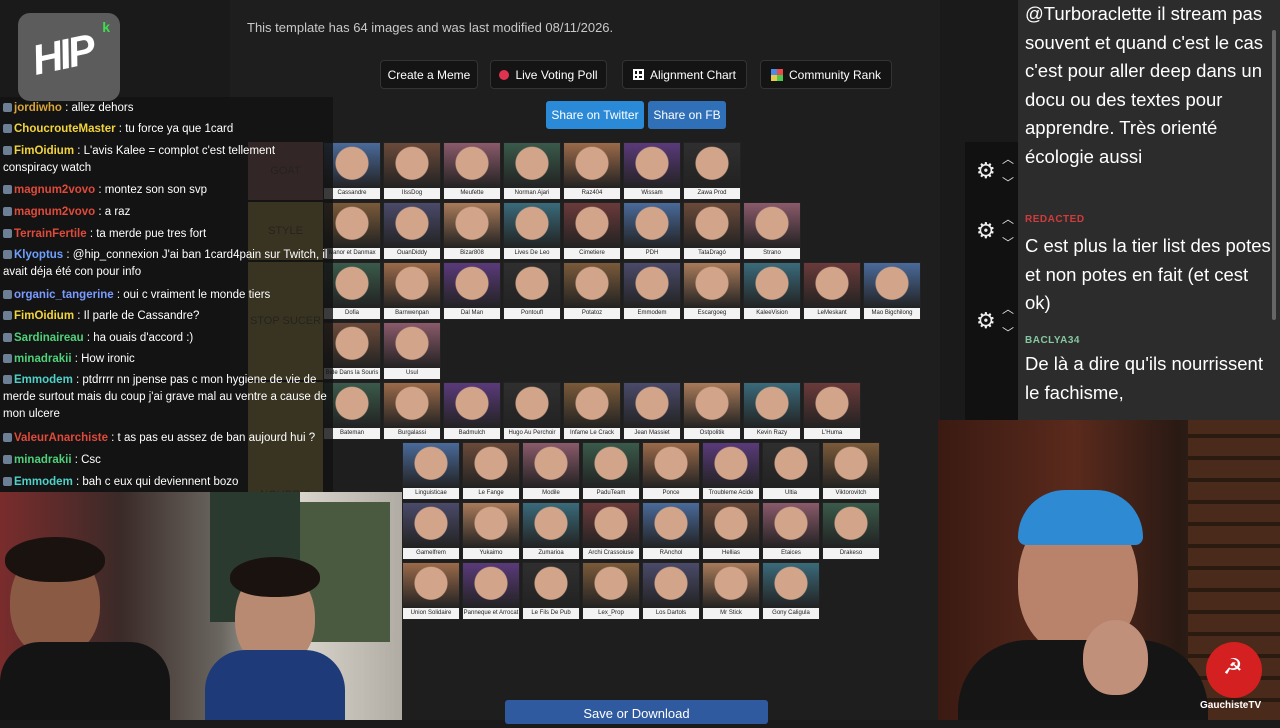 This screenshot has width=1280, height=728. Describe the element at coordinates (491, 531) in the screenshot. I see `tier-item: Yukaimo` at that location.